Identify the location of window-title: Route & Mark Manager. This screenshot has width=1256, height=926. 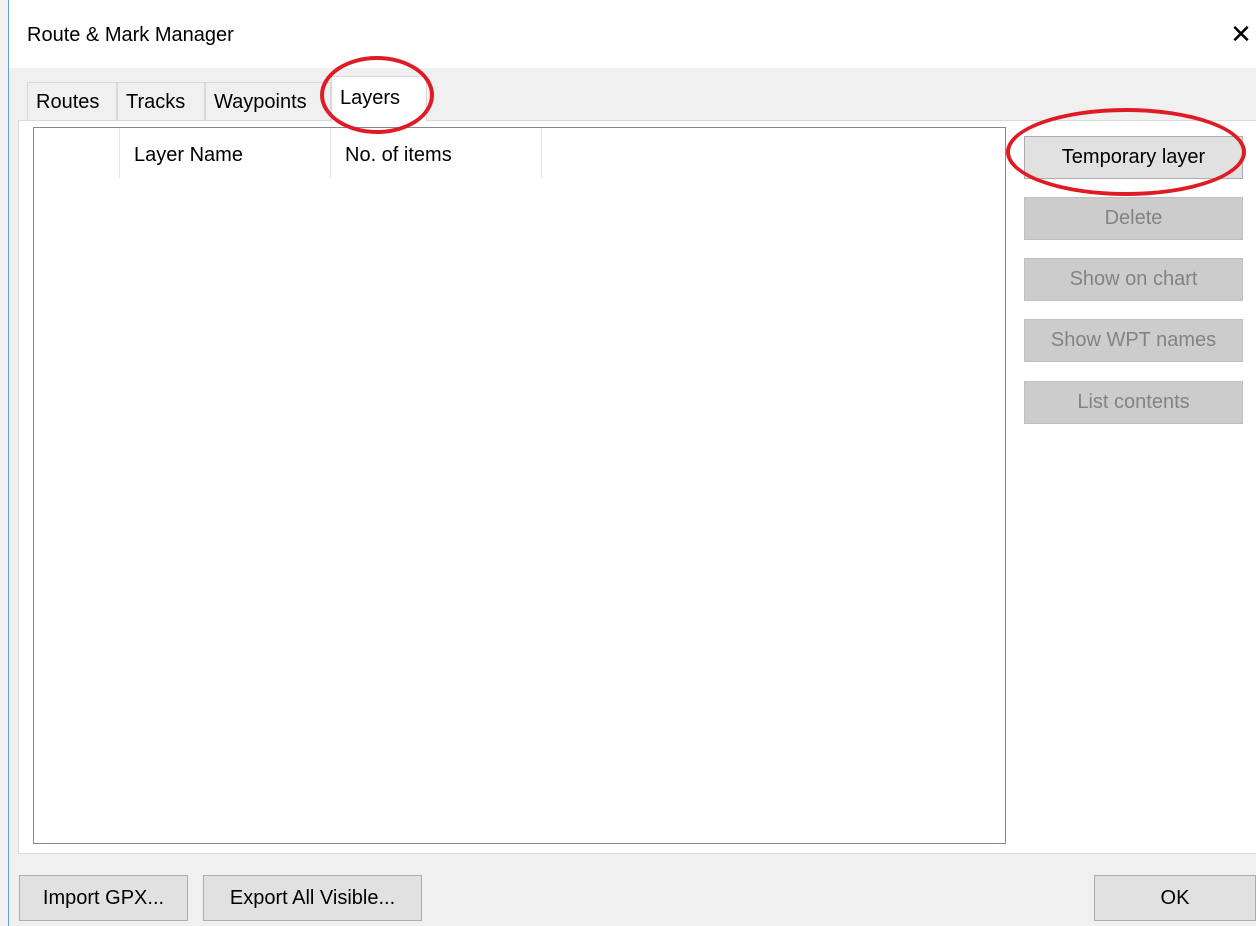
(130, 35).